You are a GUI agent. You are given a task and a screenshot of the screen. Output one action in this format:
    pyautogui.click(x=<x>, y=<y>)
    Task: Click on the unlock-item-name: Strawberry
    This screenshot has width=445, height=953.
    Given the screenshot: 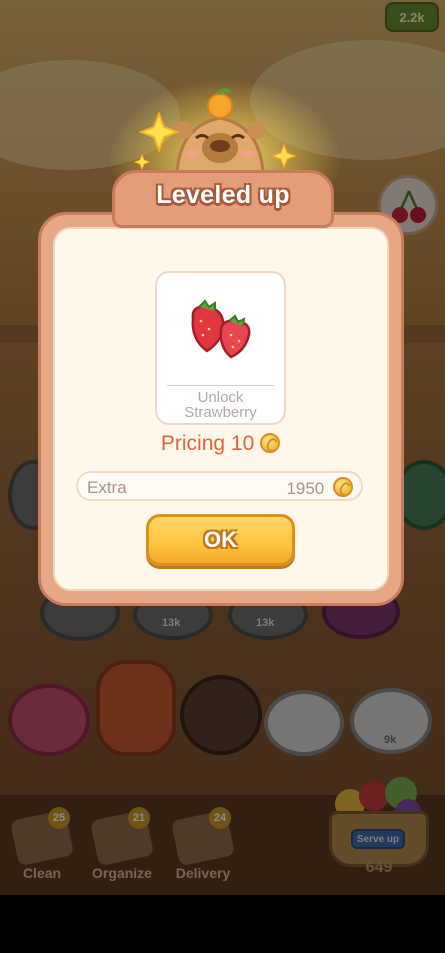 What is the action you would take?
    pyautogui.click(x=220, y=412)
    